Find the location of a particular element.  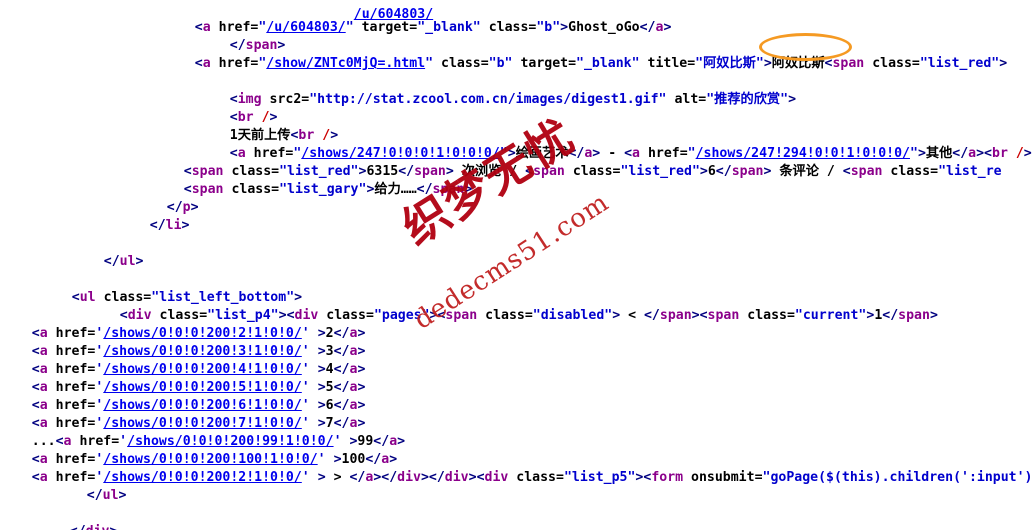

quote: " is located at coordinates (349, 28).